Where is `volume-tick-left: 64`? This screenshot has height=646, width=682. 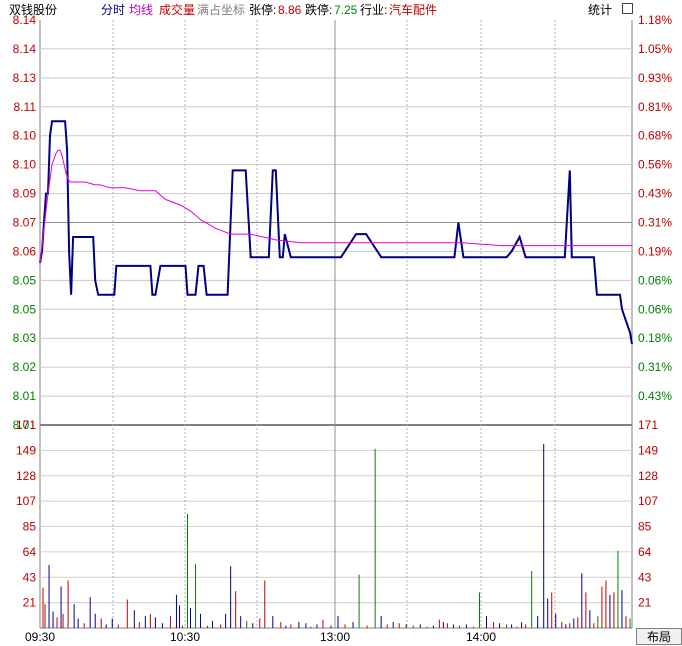
volume-tick-left: 64 is located at coordinates (30, 552).